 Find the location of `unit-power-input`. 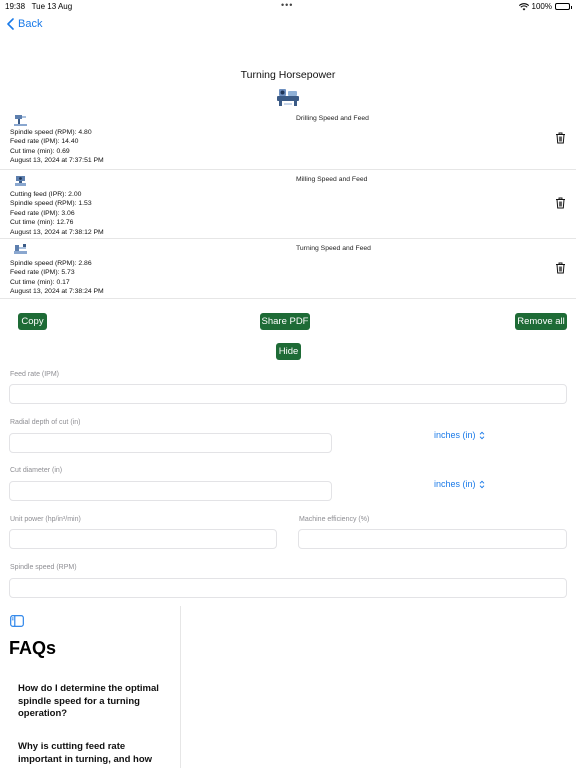

unit-power-input is located at coordinates (143, 539).